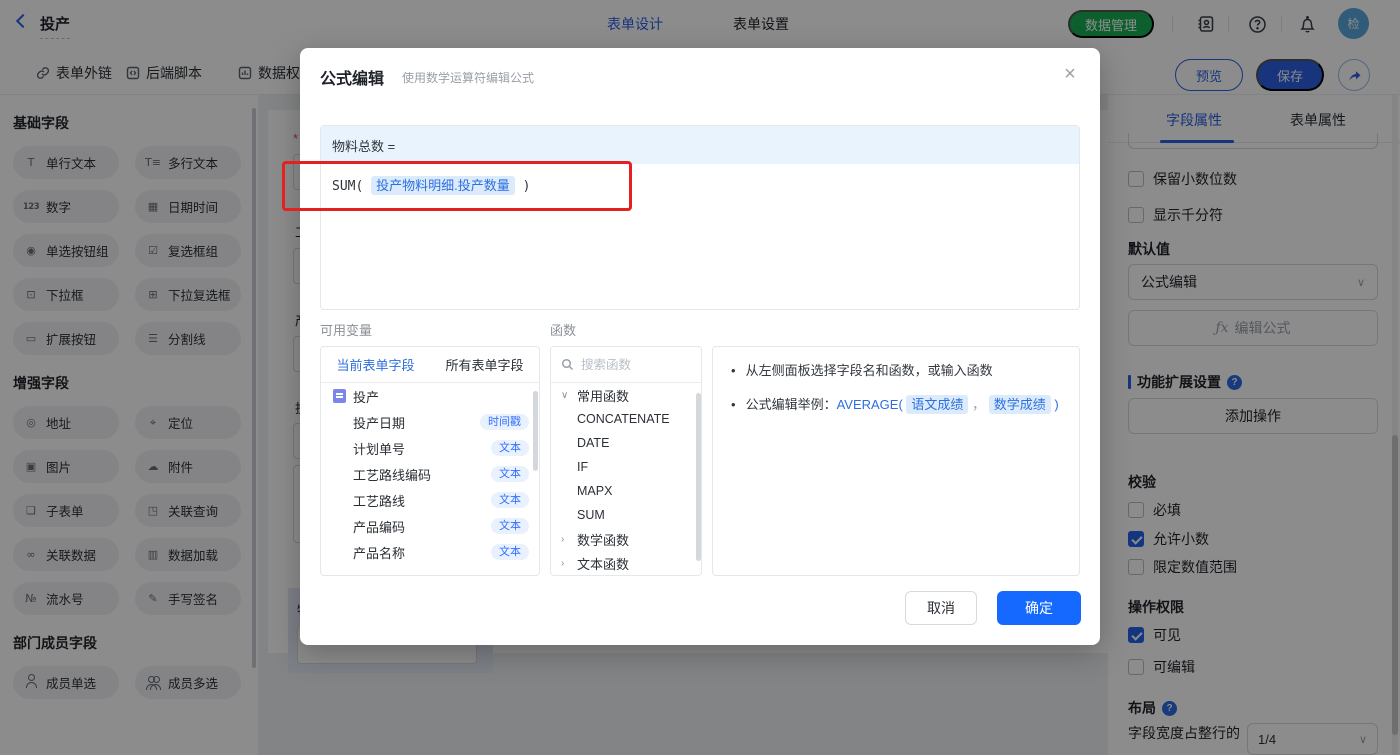 Image resolution: width=1400 pixels, height=755 pixels. Describe the element at coordinates (626, 467) in the screenshot. I see `function-item-IF: IF` at that location.